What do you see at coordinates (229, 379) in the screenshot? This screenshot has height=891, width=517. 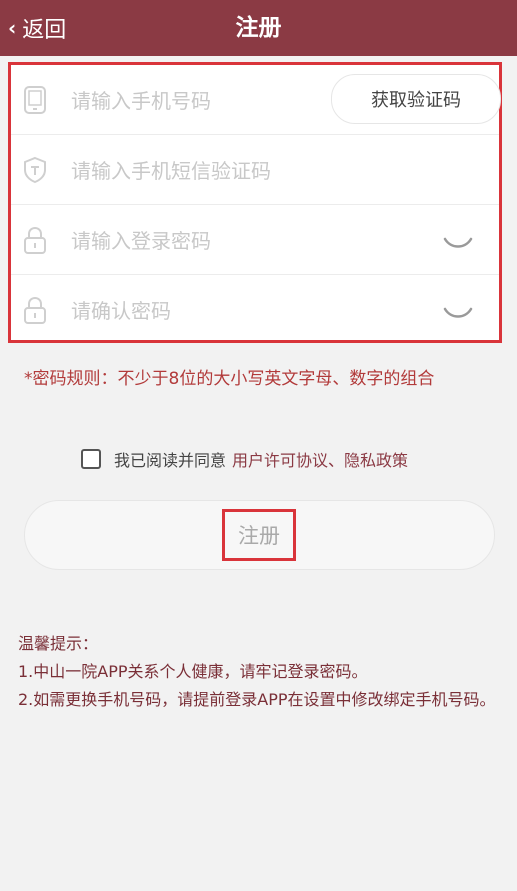 I see `password-rule-text: *密码规则：不少于8位的大小写英文字母、数字的组合` at bounding box center [229, 379].